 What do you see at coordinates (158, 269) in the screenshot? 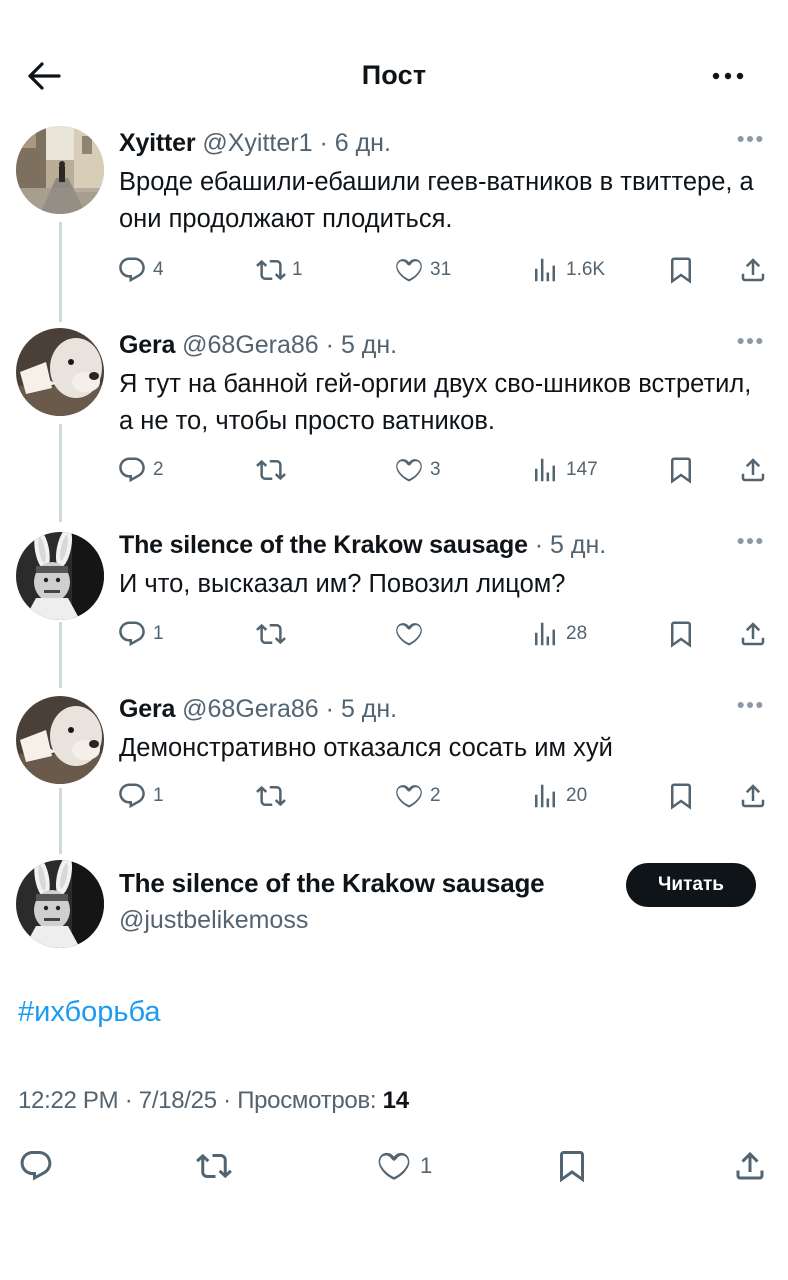
I see `reply-count: 4` at bounding box center [158, 269].